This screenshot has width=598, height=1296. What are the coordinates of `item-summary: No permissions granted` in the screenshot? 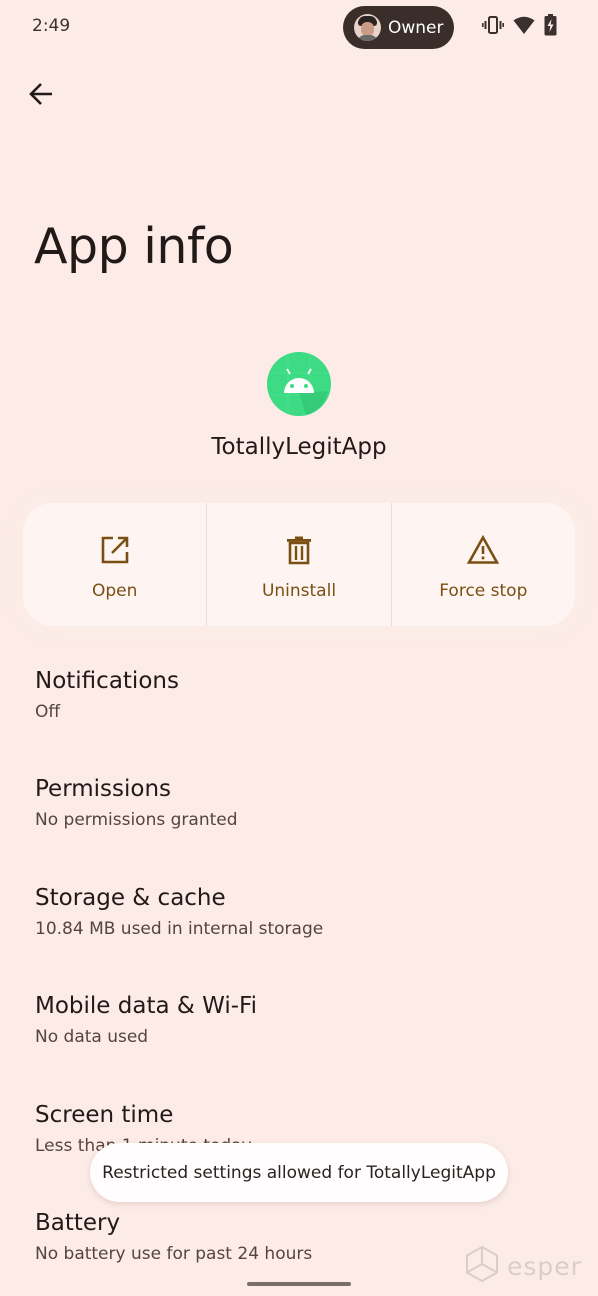 It's located at (136, 820).